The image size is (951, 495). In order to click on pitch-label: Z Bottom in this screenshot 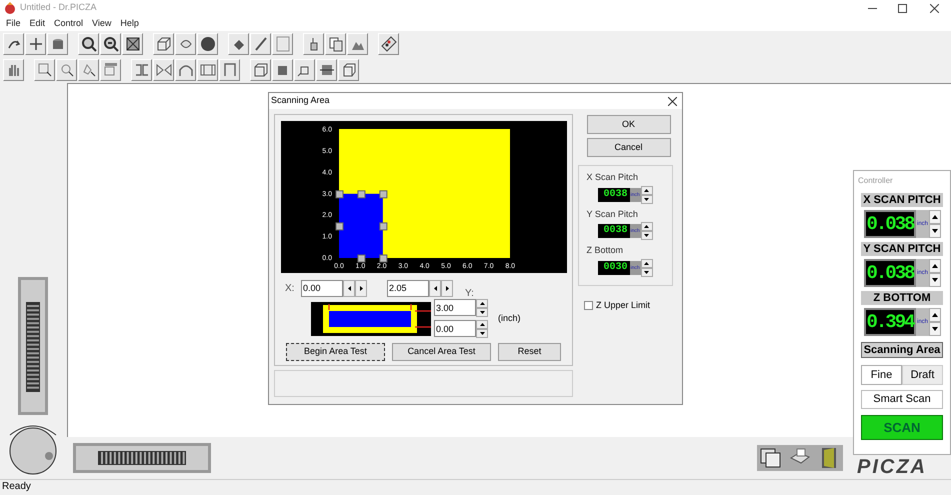, I will do `click(605, 250)`.